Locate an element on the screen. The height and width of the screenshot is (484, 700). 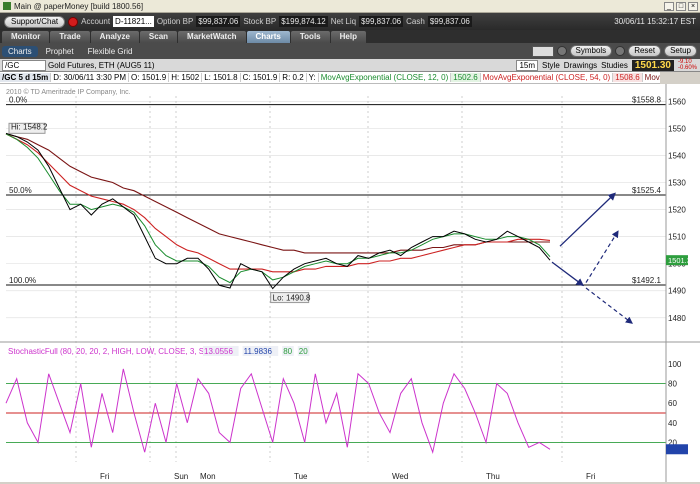
tab-marketwatch: MarketWatch is located at coordinates (212, 37).